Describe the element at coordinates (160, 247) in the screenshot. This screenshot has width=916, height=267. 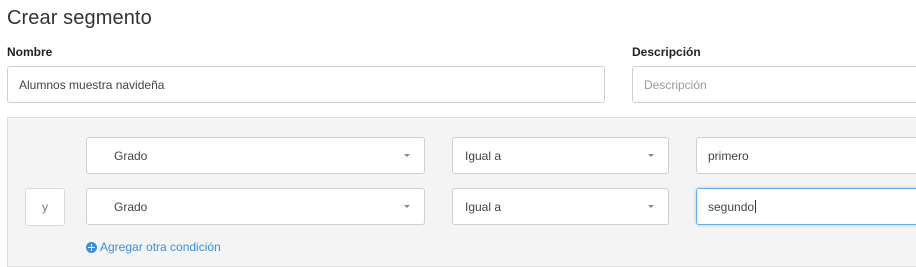
I see `add-condition-label: Agregar otra condición` at that location.